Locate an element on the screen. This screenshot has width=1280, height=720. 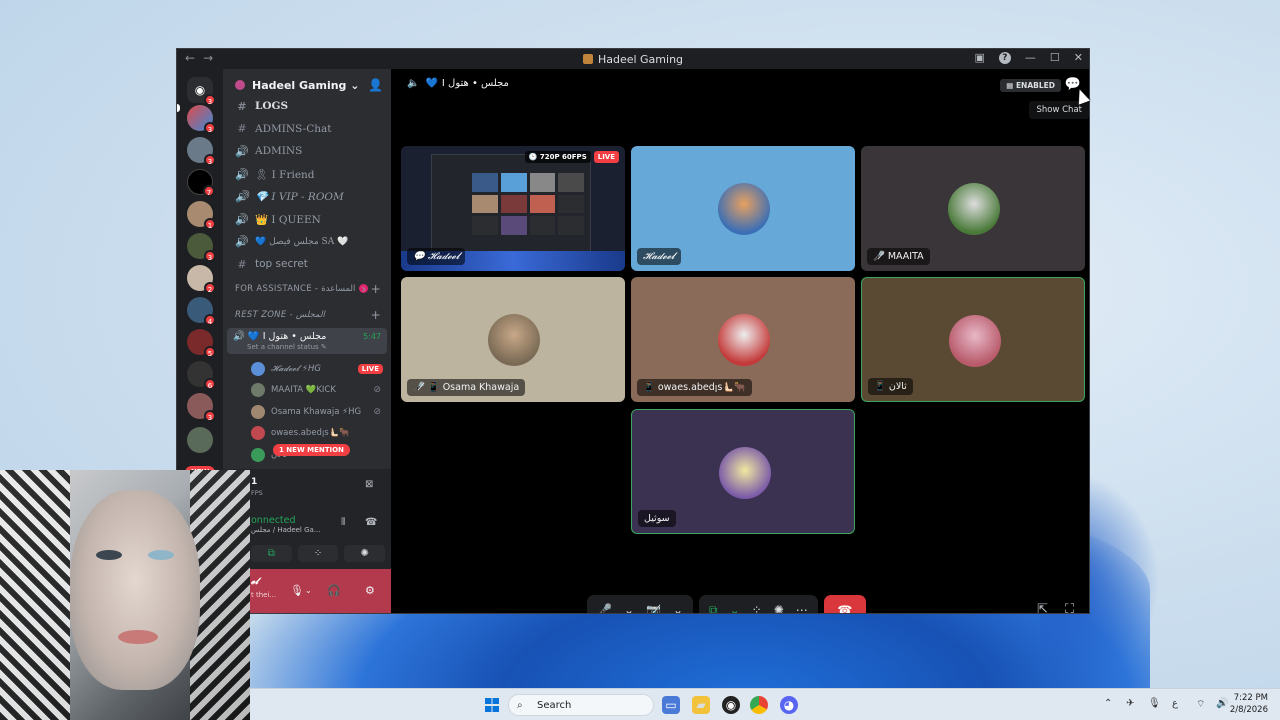
stream-fps: FPS is located at coordinates (257, 493).